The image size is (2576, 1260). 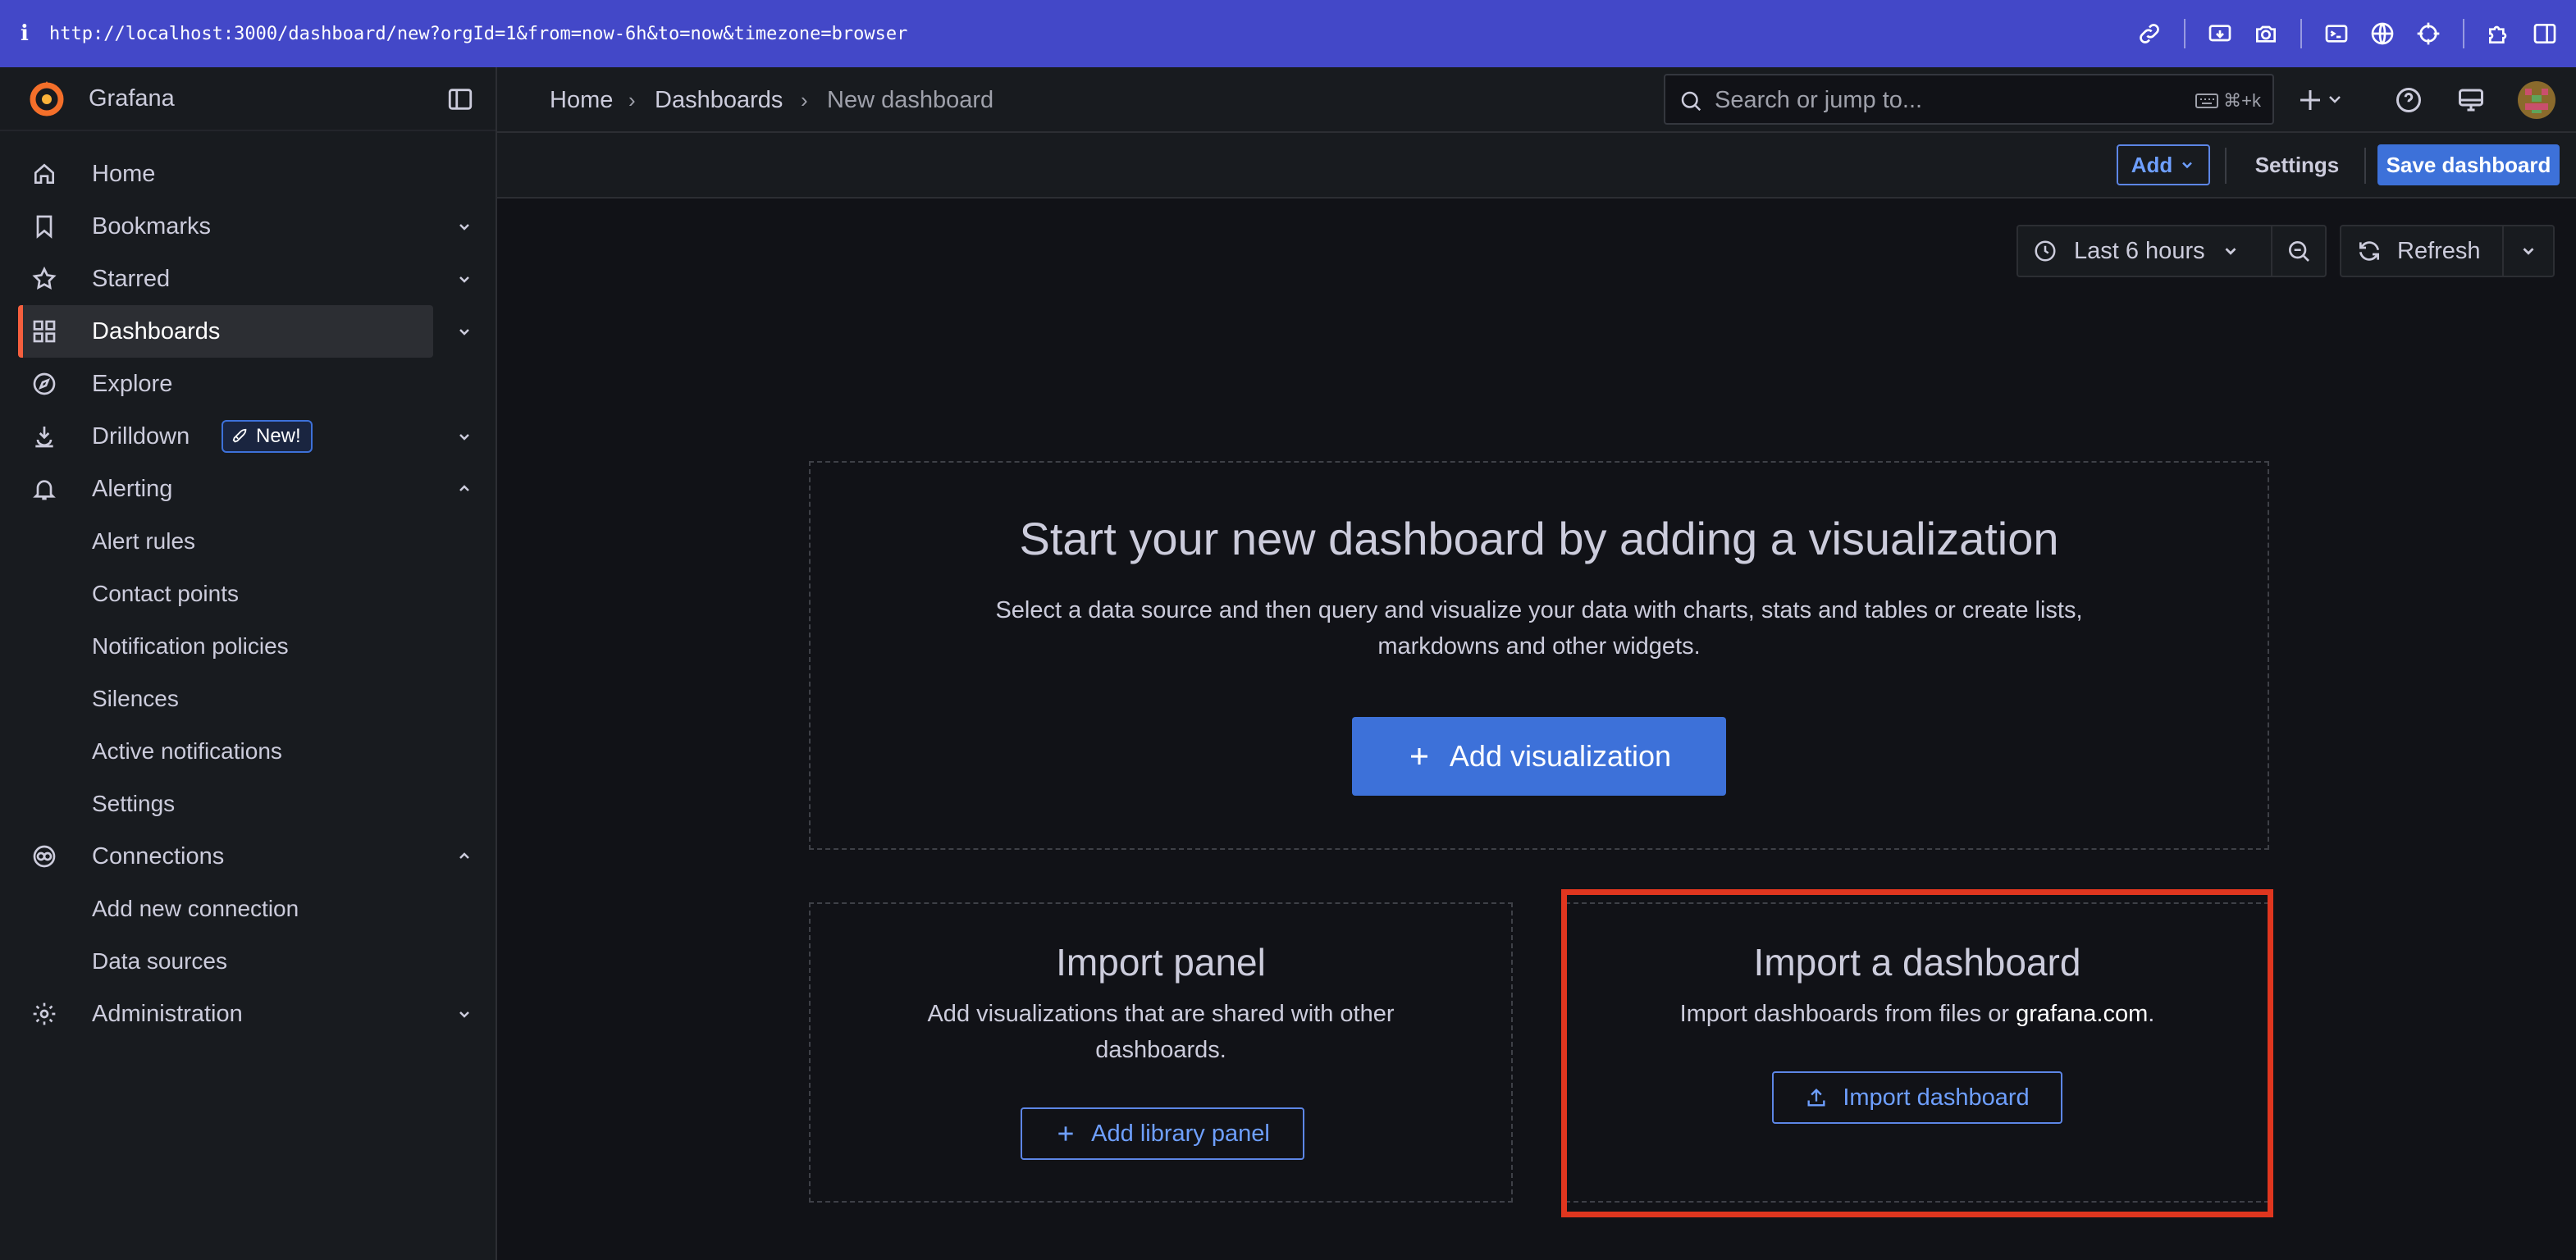 I want to click on nav-label: Connections, so click(x=158, y=856).